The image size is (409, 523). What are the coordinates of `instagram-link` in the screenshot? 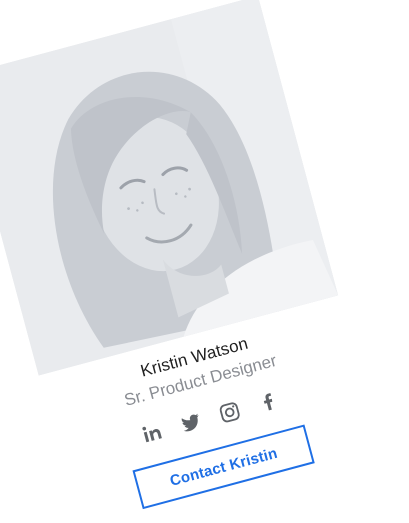 It's located at (230, 412).